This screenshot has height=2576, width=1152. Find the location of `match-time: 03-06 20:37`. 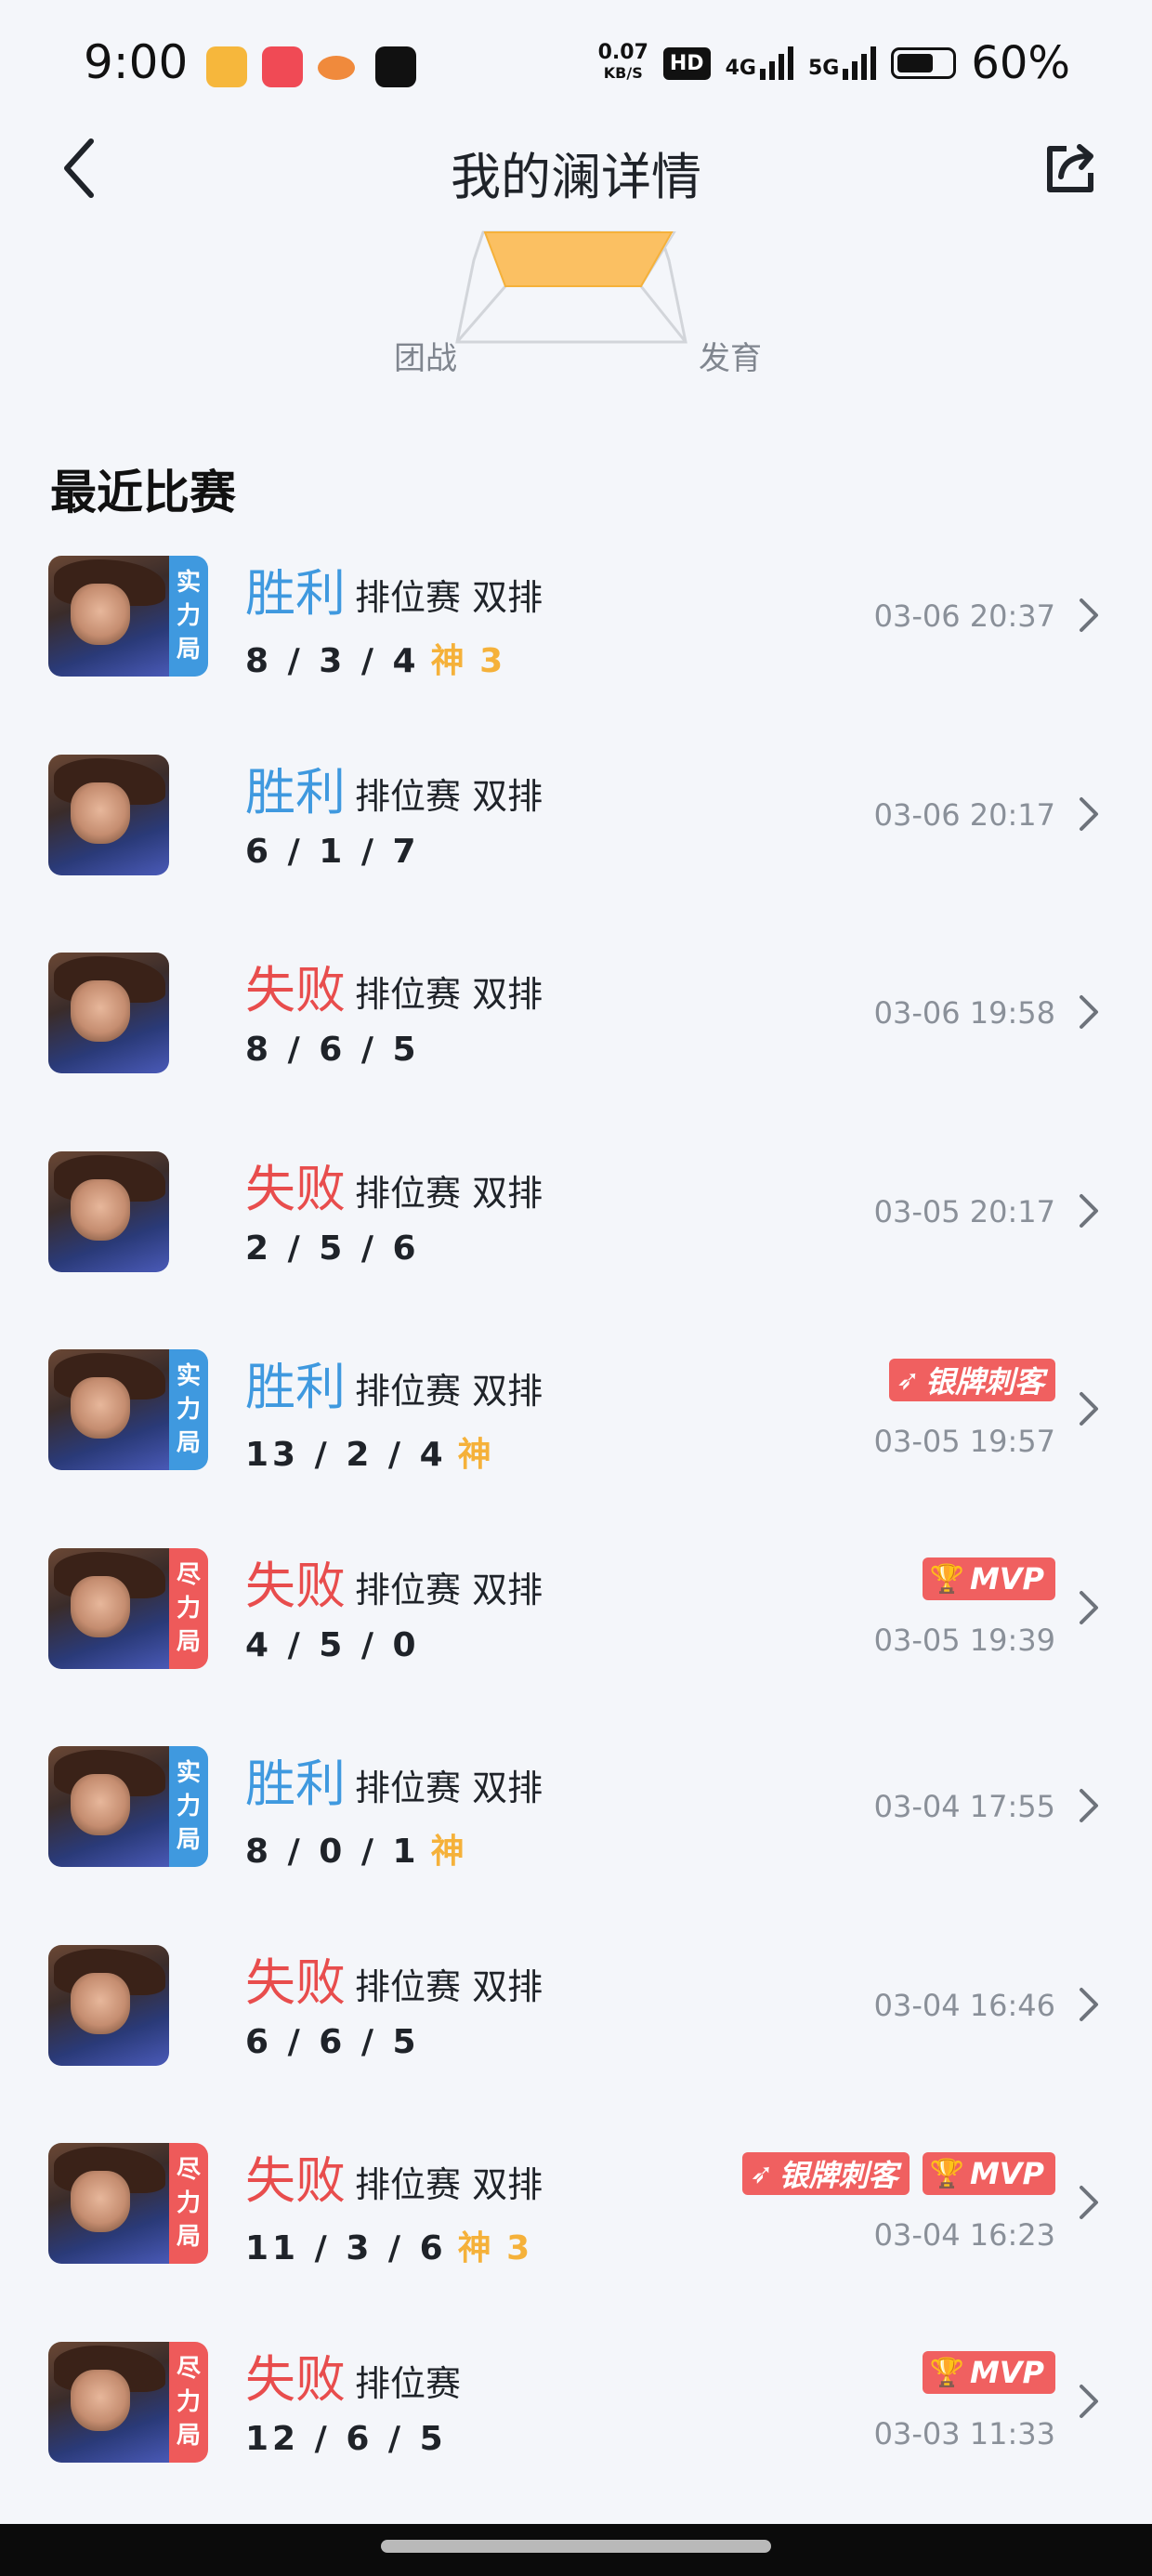

match-time: 03-06 20:37 is located at coordinates (964, 616).